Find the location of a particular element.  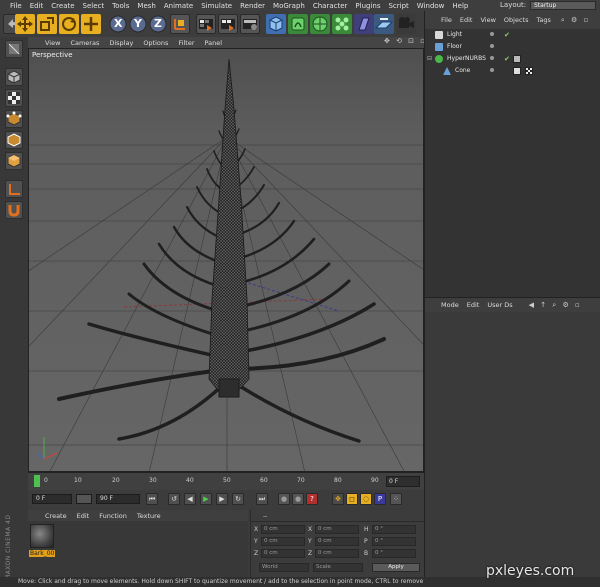

collapse-icon: ⊟ is located at coordinates (429, 59).